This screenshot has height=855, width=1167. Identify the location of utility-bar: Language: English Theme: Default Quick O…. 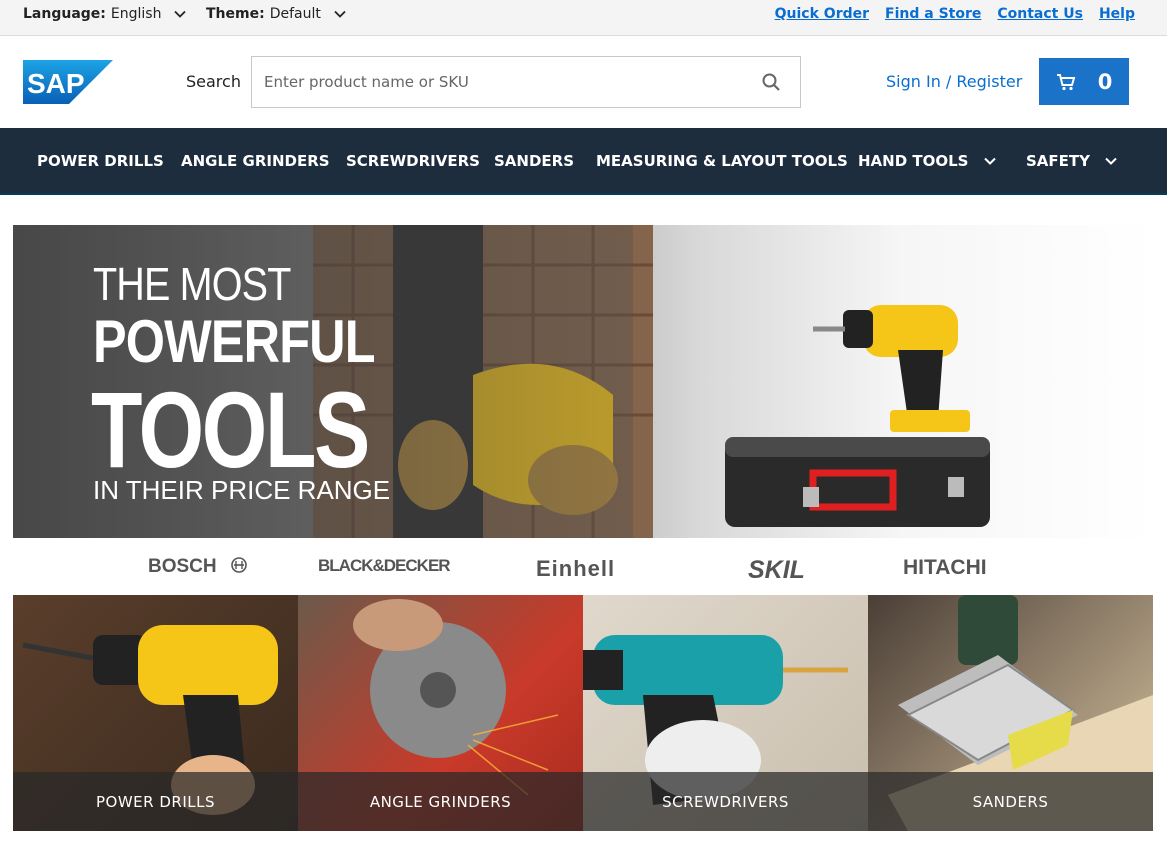
(583, 18).